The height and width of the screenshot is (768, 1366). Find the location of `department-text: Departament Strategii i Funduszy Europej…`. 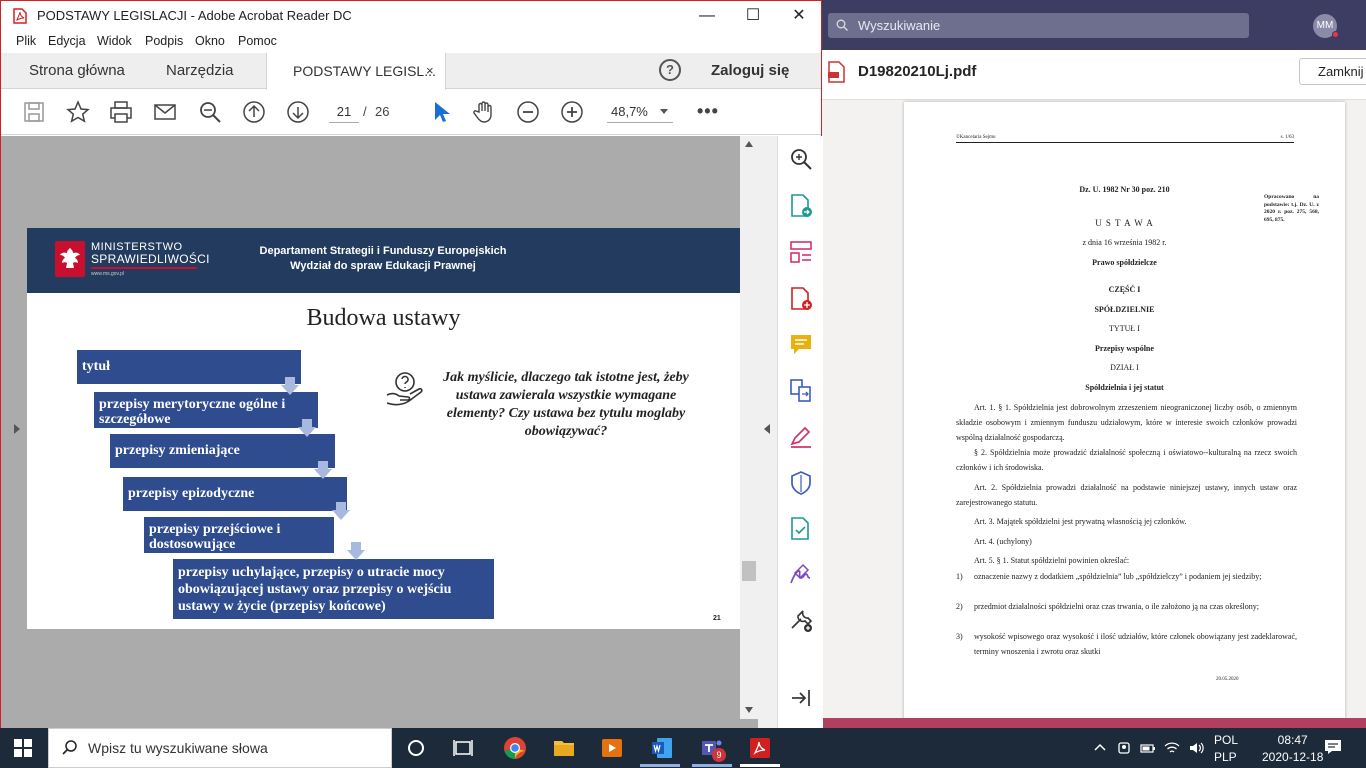

department-text: Departament Strategii i Funduszy Europej… is located at coordinates (383, 259).